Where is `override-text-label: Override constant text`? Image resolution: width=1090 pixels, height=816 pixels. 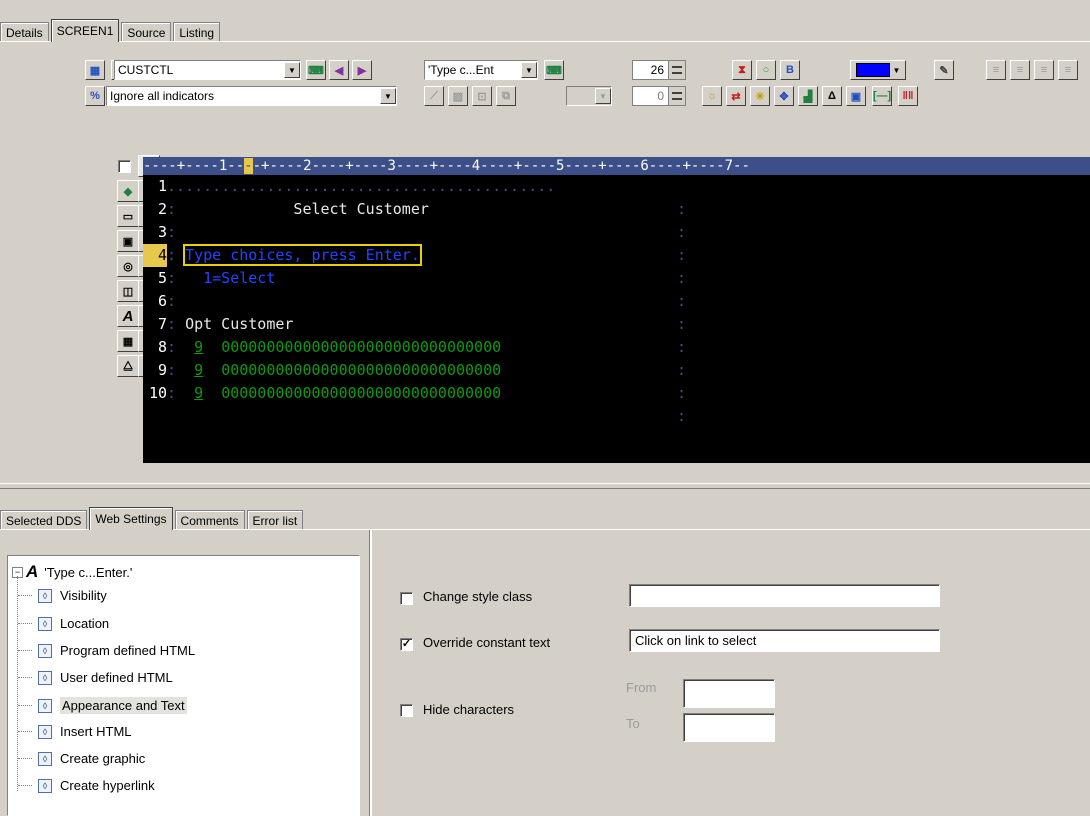
override-text-label: Override constant text is located at coordinates (487, 642).